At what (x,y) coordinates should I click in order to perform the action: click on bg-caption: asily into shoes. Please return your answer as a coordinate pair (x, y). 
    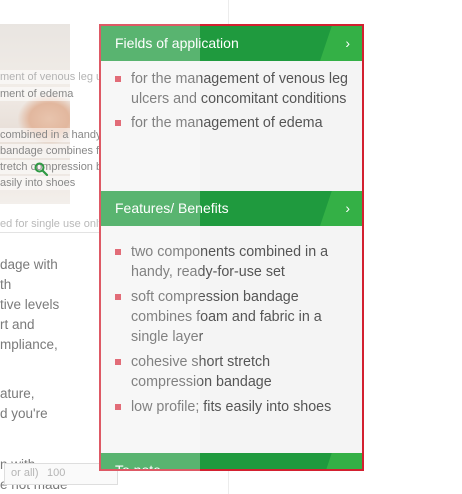
    Looking at the image, I should click on (38, 183).